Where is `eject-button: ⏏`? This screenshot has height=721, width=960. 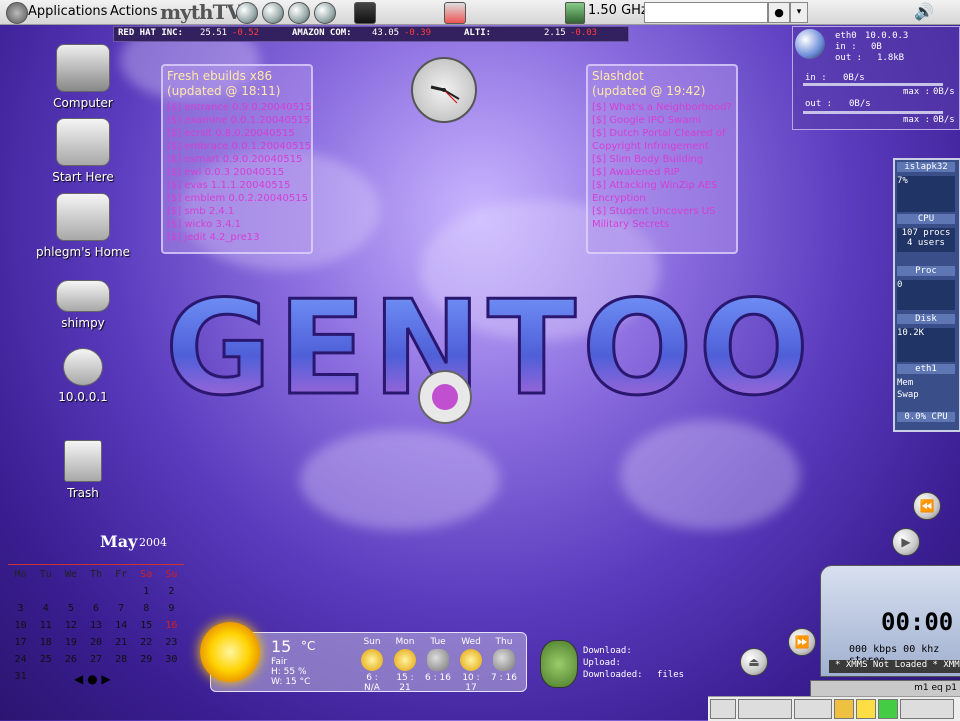 eject-button: ⏏ is located at coordinates (754, 662).